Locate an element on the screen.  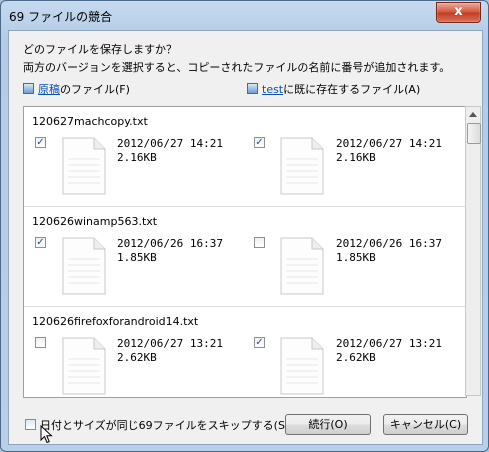
close-icon: x is located at coordinates (458, 11).